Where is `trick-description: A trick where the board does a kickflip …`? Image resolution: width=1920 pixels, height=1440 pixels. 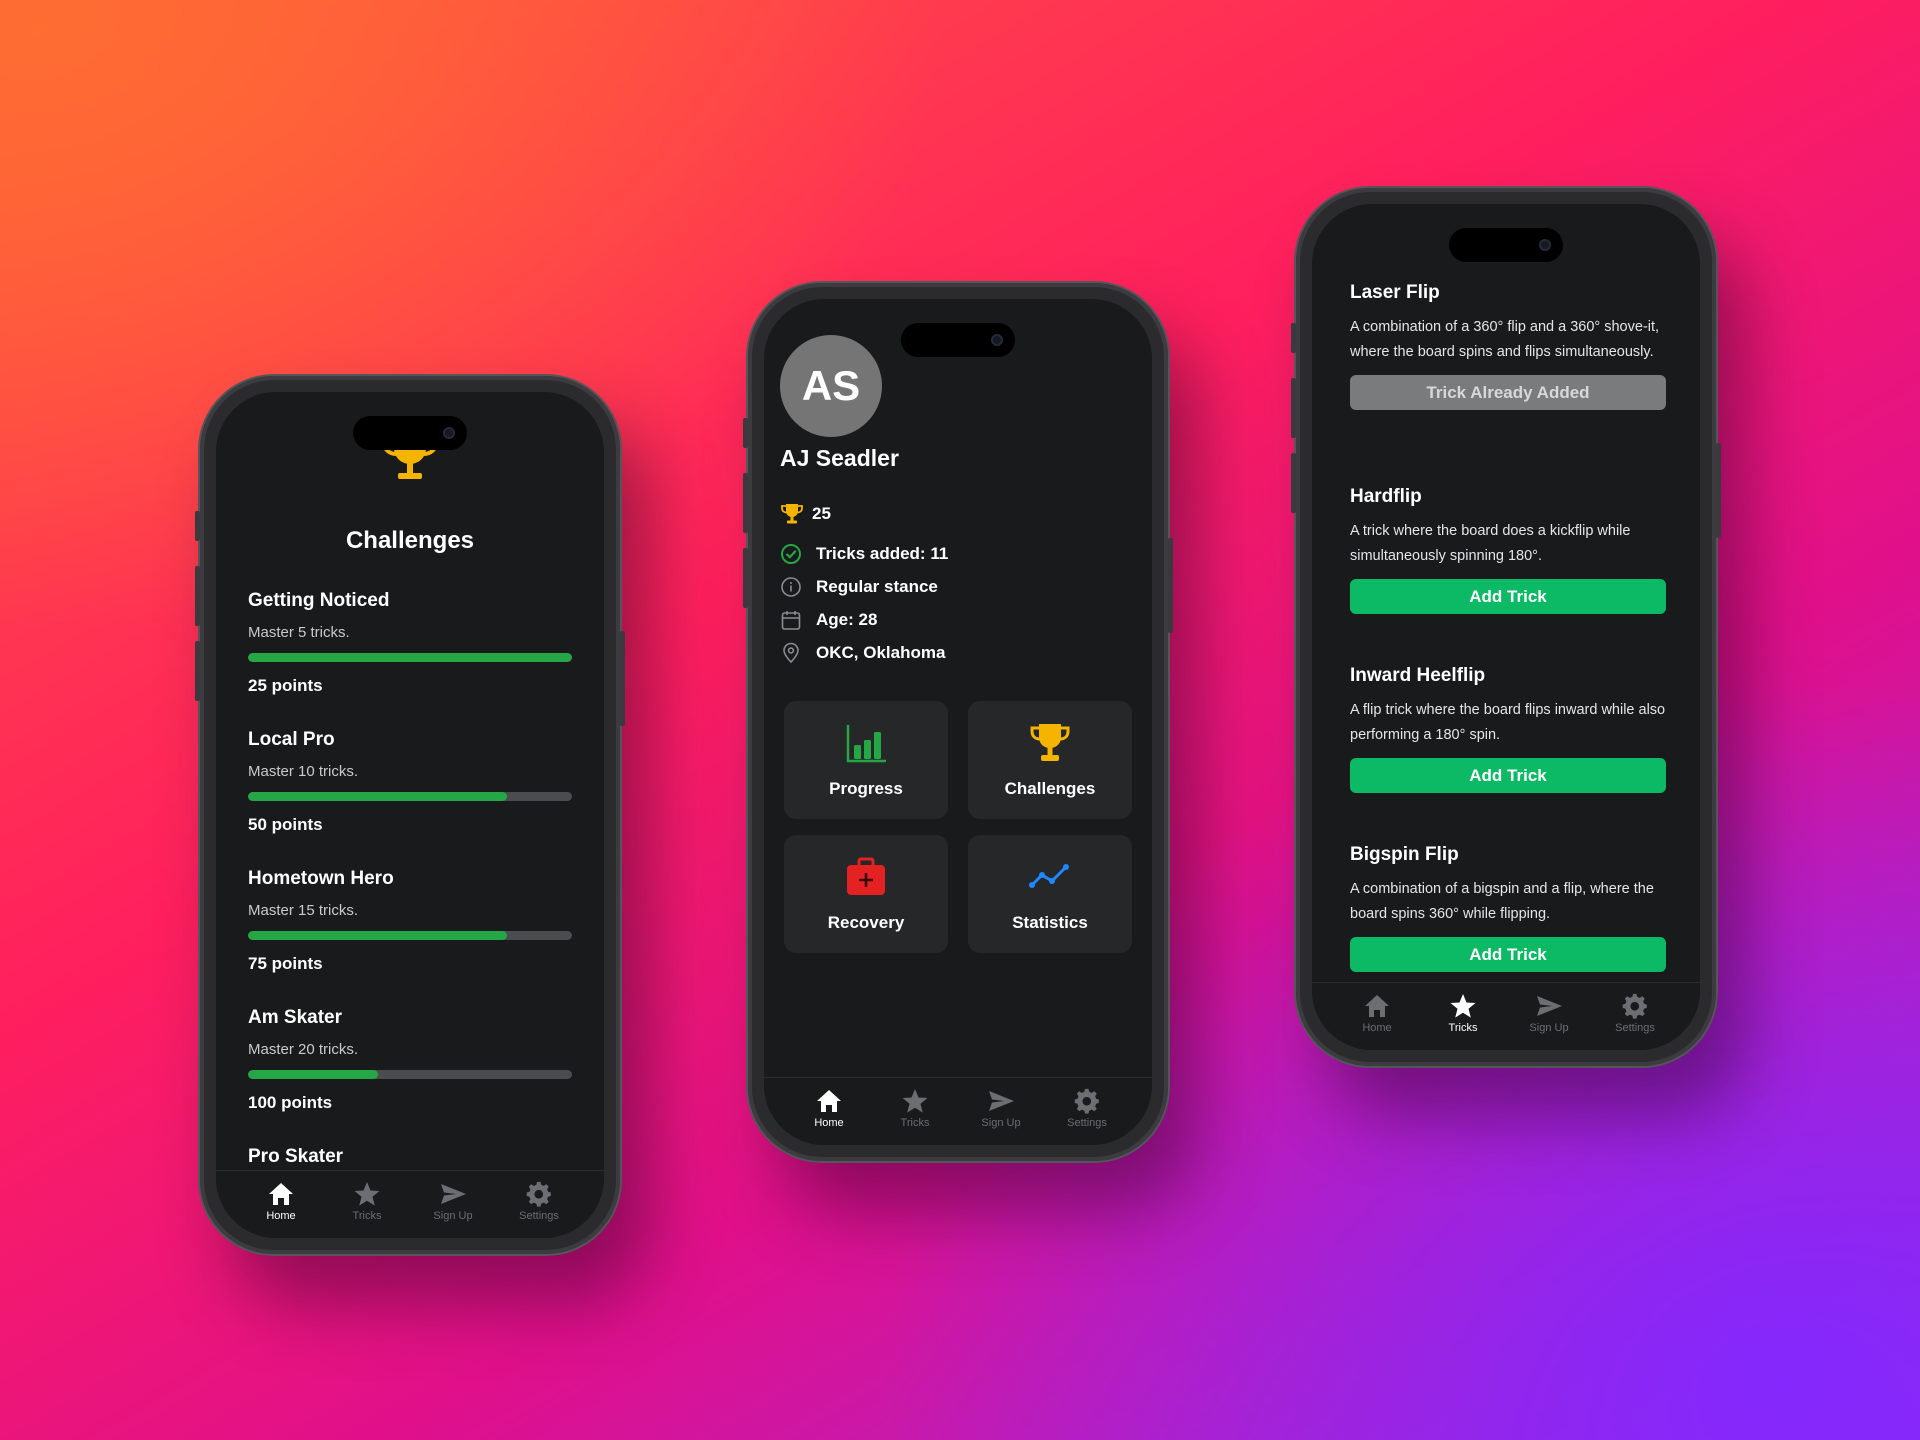
trick-description: A trick where the board does a kickflip … is located at coordinates (1490, 543).